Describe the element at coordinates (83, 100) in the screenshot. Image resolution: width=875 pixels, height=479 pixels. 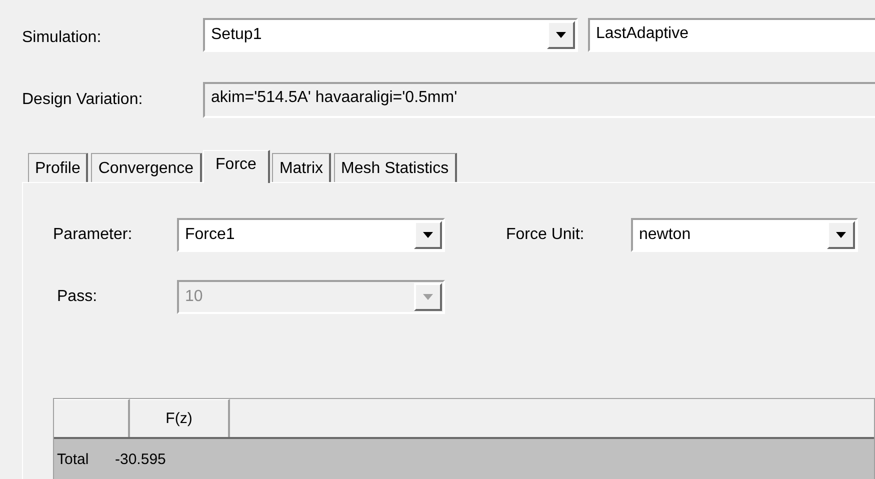
I see `design-variation-label: Design Variation:` at that location.